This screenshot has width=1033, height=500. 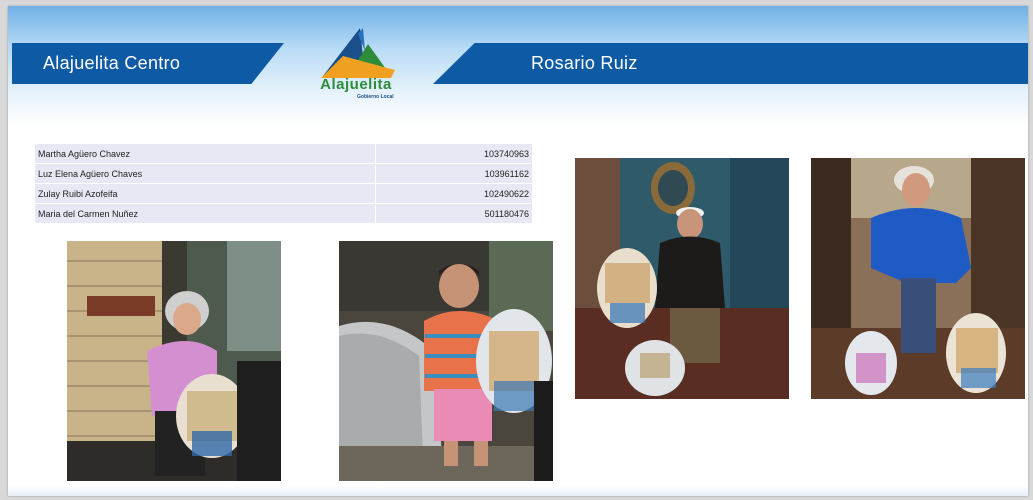 I want to click on beneficiary-id: 102490622, so click(x=453, y=193).